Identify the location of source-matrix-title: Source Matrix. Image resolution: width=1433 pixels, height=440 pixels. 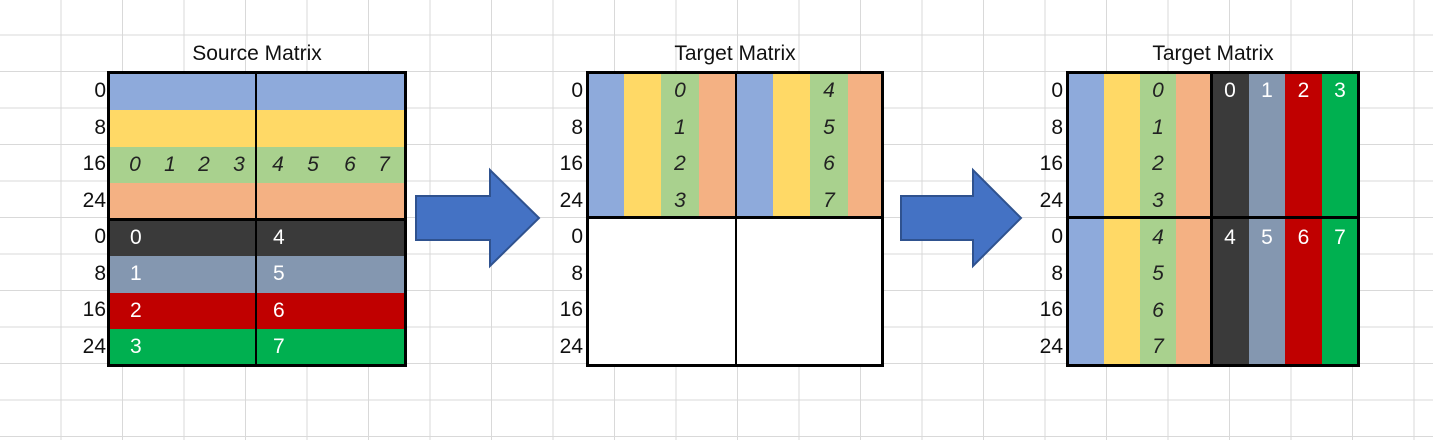
(257, 53).